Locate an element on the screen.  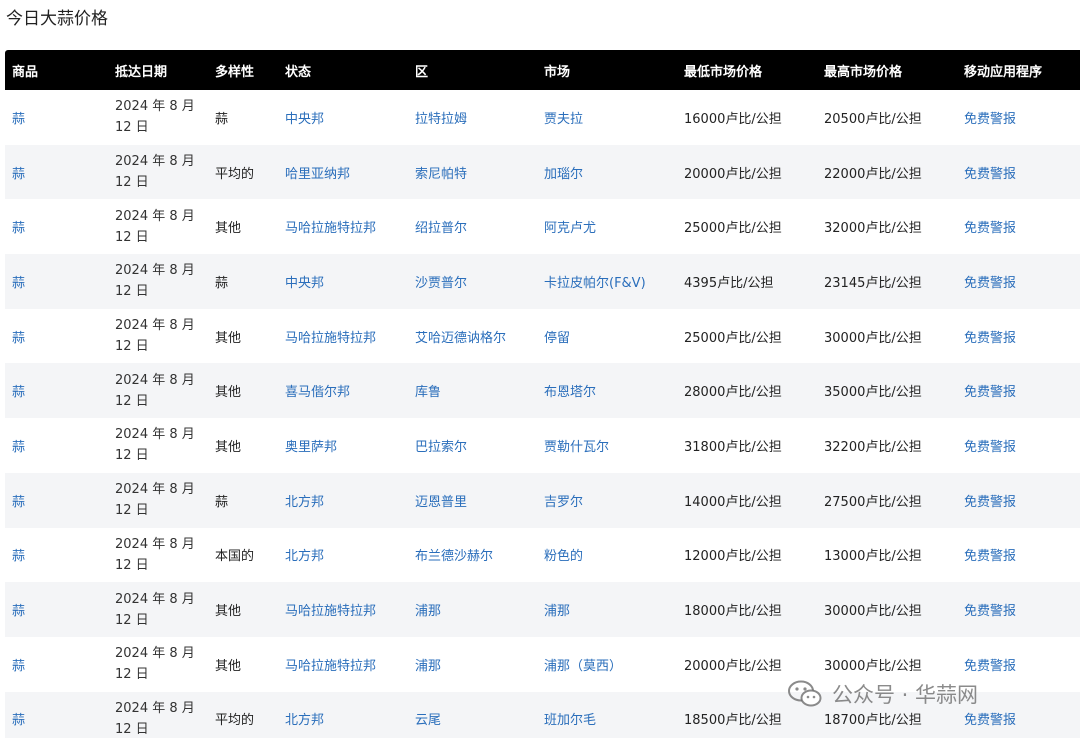
cell-max-price: 13000卢比/公担 is located at coordinates (873, 557).